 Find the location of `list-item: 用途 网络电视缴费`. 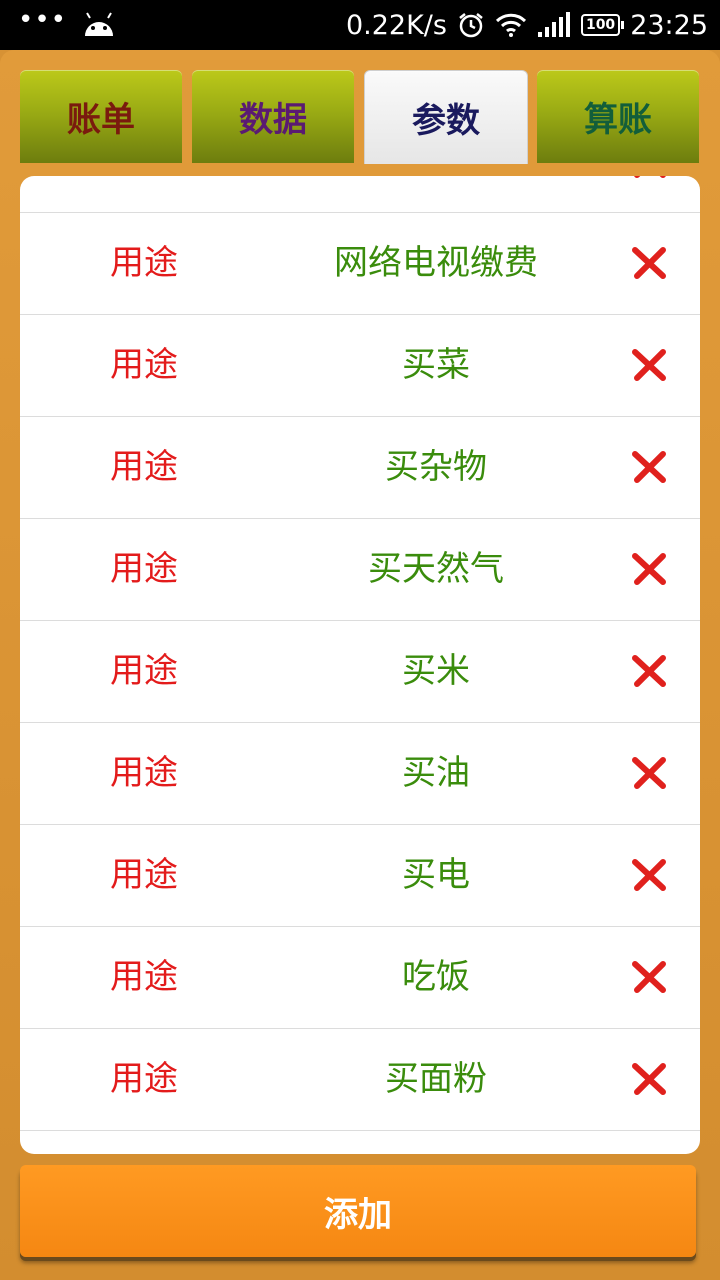

list-item: 用途 网络电视缴费 is located at coordinates (360, 262).